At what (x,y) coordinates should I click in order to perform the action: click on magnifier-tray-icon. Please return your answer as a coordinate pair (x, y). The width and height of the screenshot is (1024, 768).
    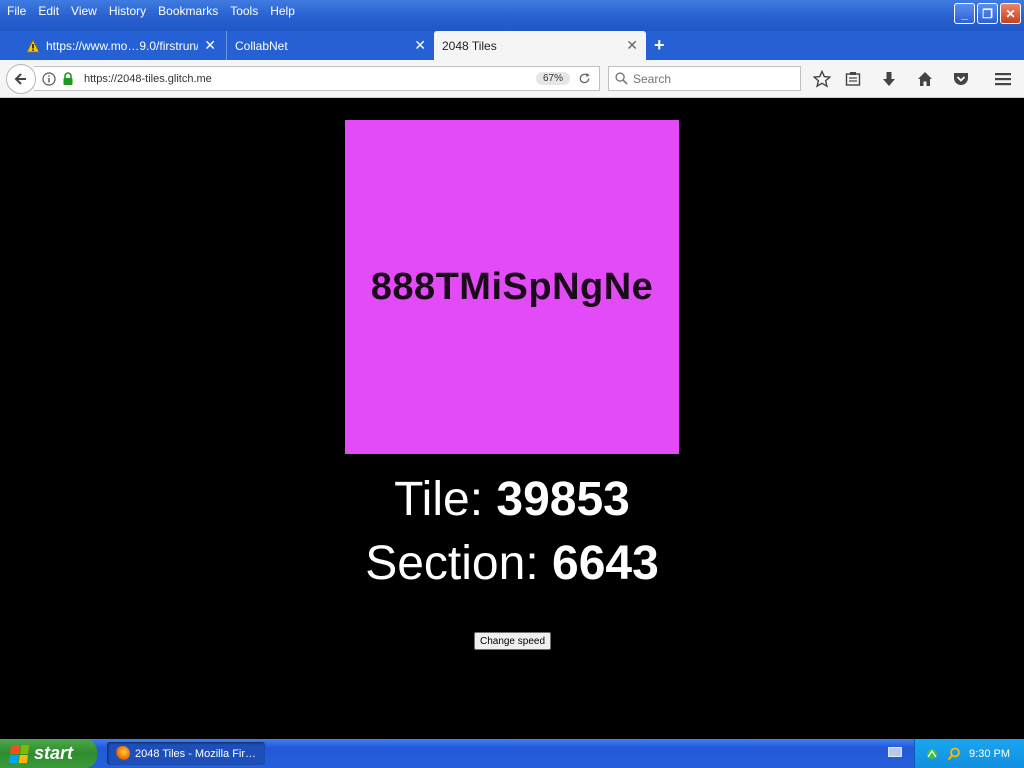
    Looking at the image, I should click on (954, 754).